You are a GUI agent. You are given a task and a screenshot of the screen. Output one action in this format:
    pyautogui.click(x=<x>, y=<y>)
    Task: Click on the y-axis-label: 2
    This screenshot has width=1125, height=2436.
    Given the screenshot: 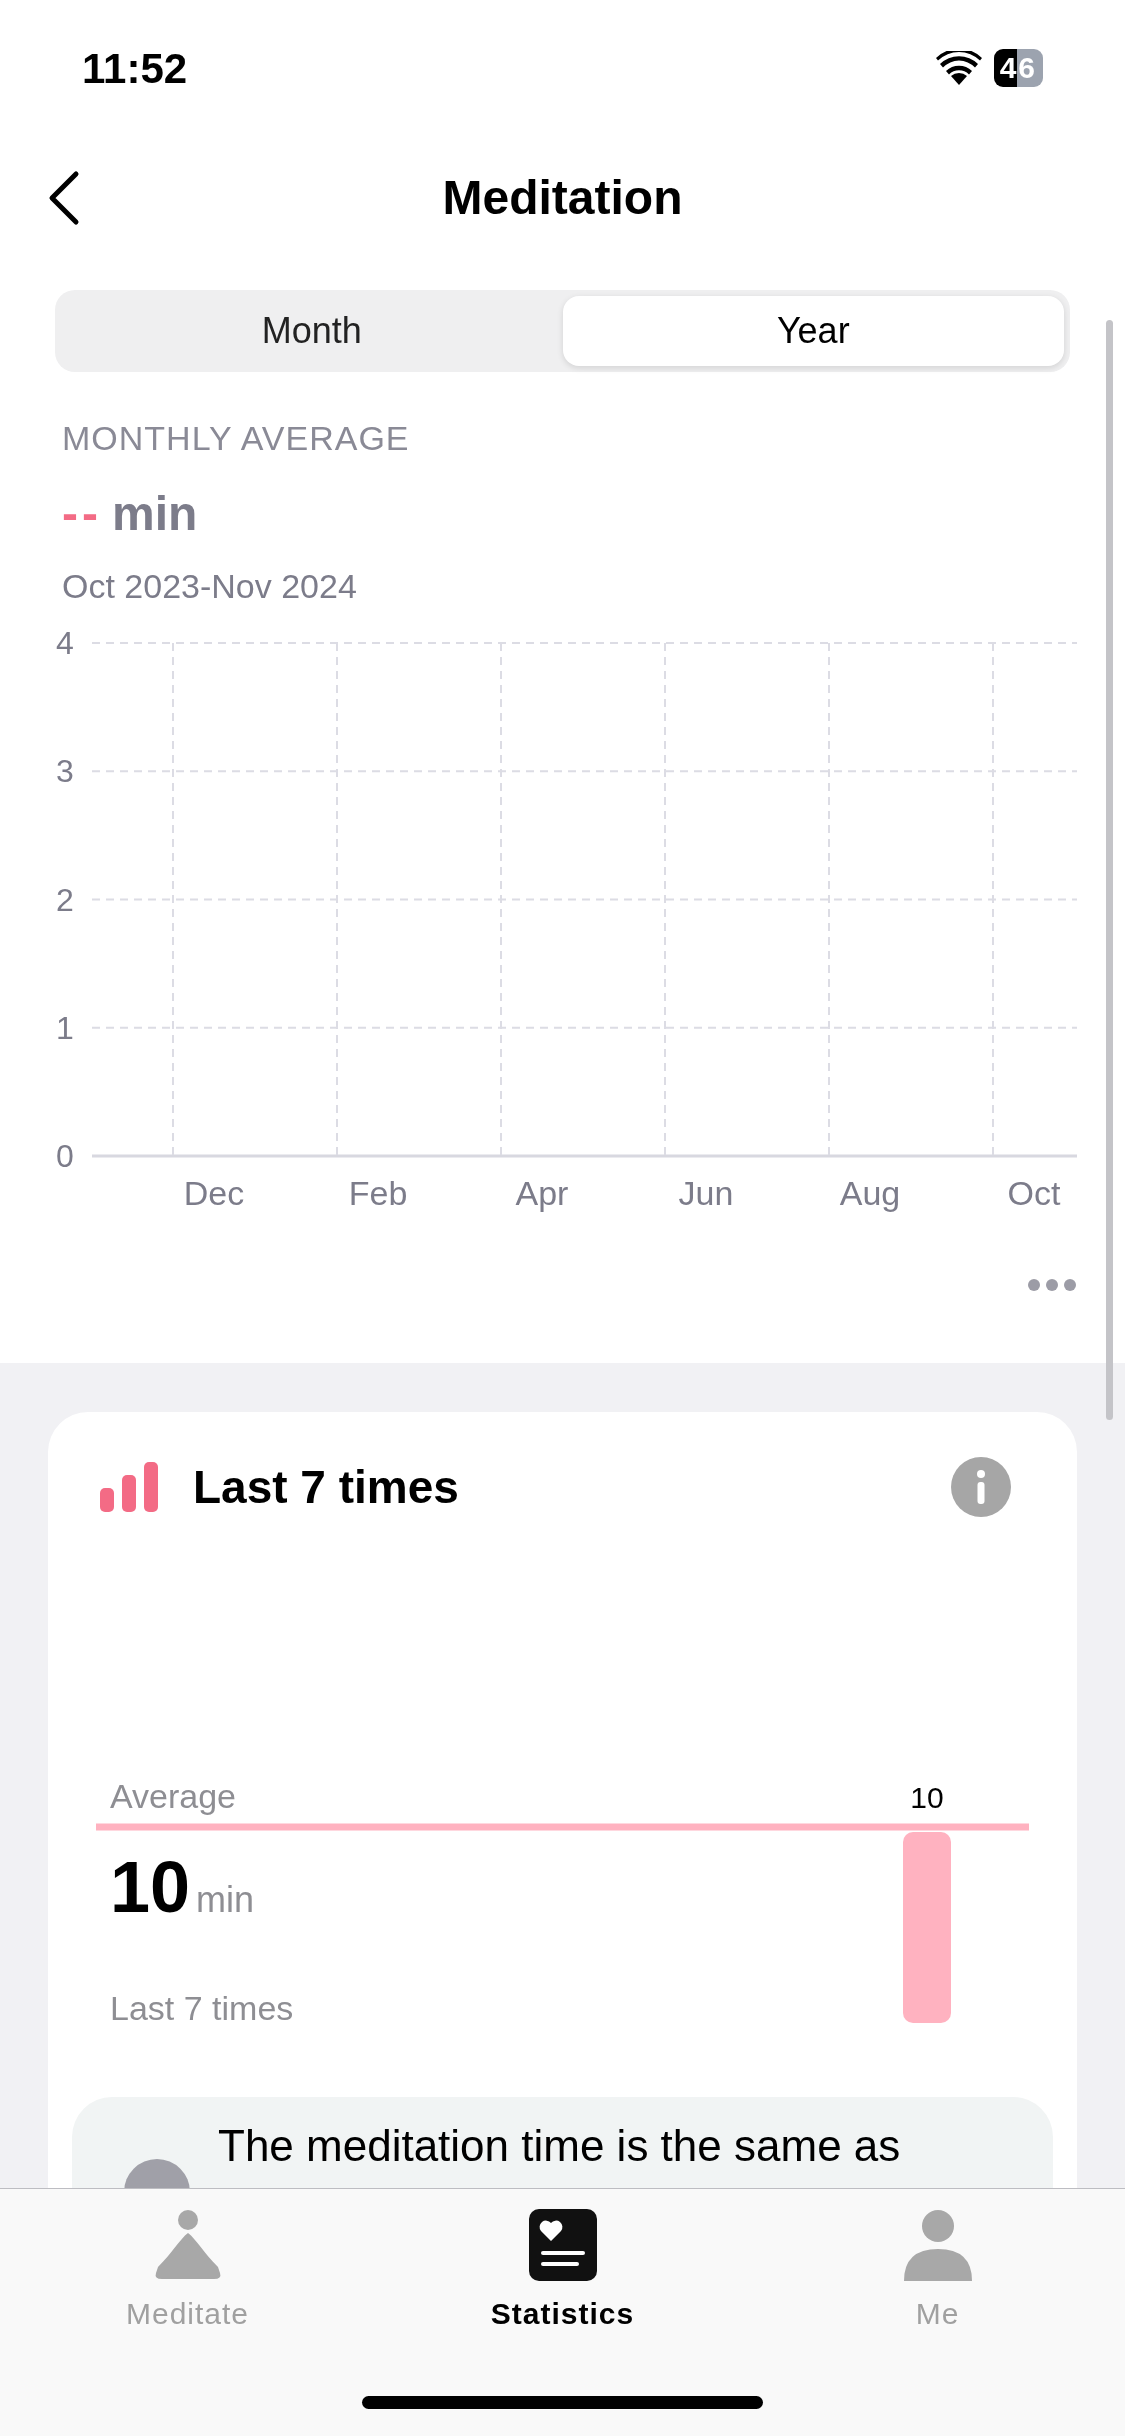 What is the action you would take?
    pyautogui.click(x=65, y=899)
    